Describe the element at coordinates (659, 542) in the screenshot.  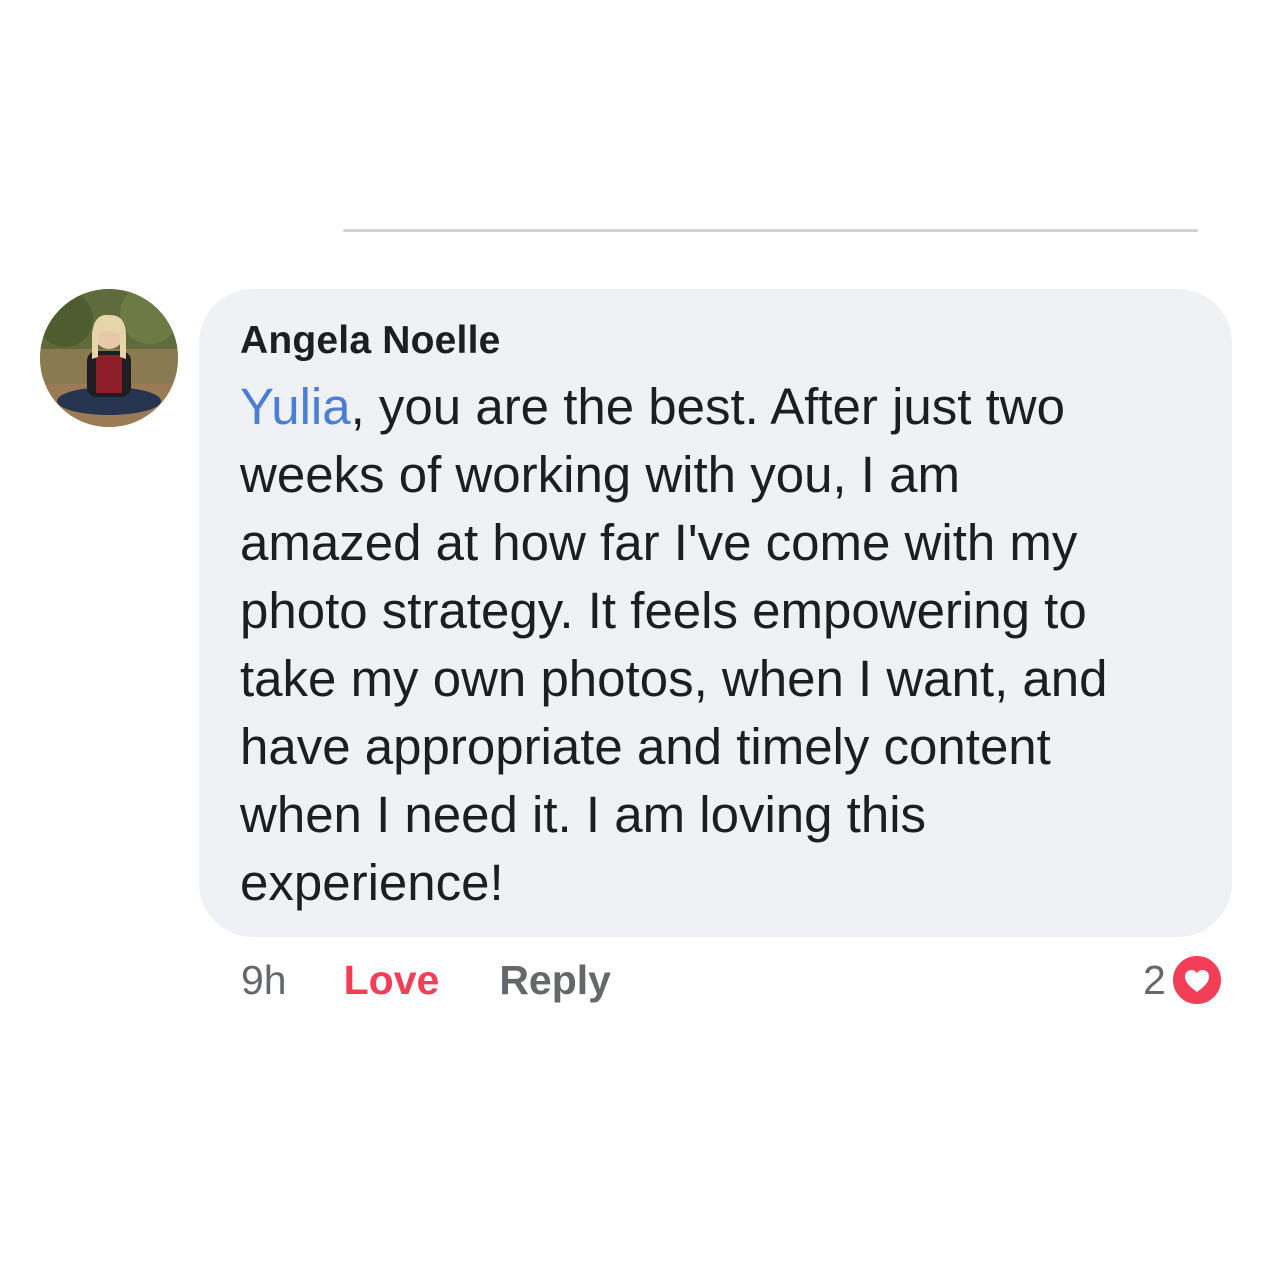
I see `comment-line: amazed at how far I've come with my` at that location.